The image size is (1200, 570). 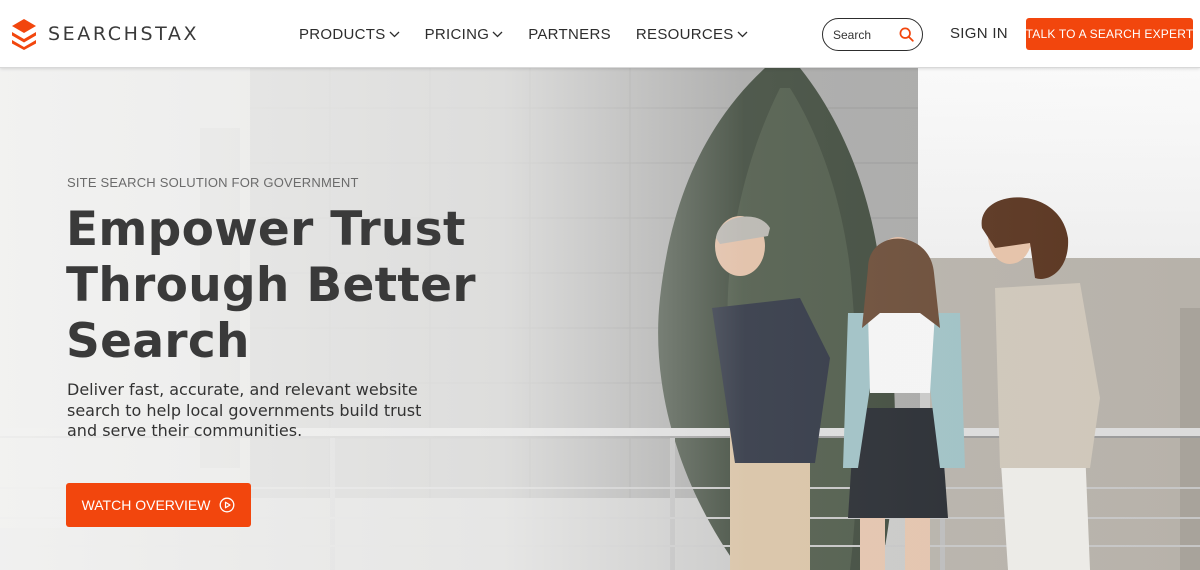 What do you see at coordinates (979, 33) in the screenshot?
I see `sign-in-link: SIGN IN` at bounding box center [979, 33].